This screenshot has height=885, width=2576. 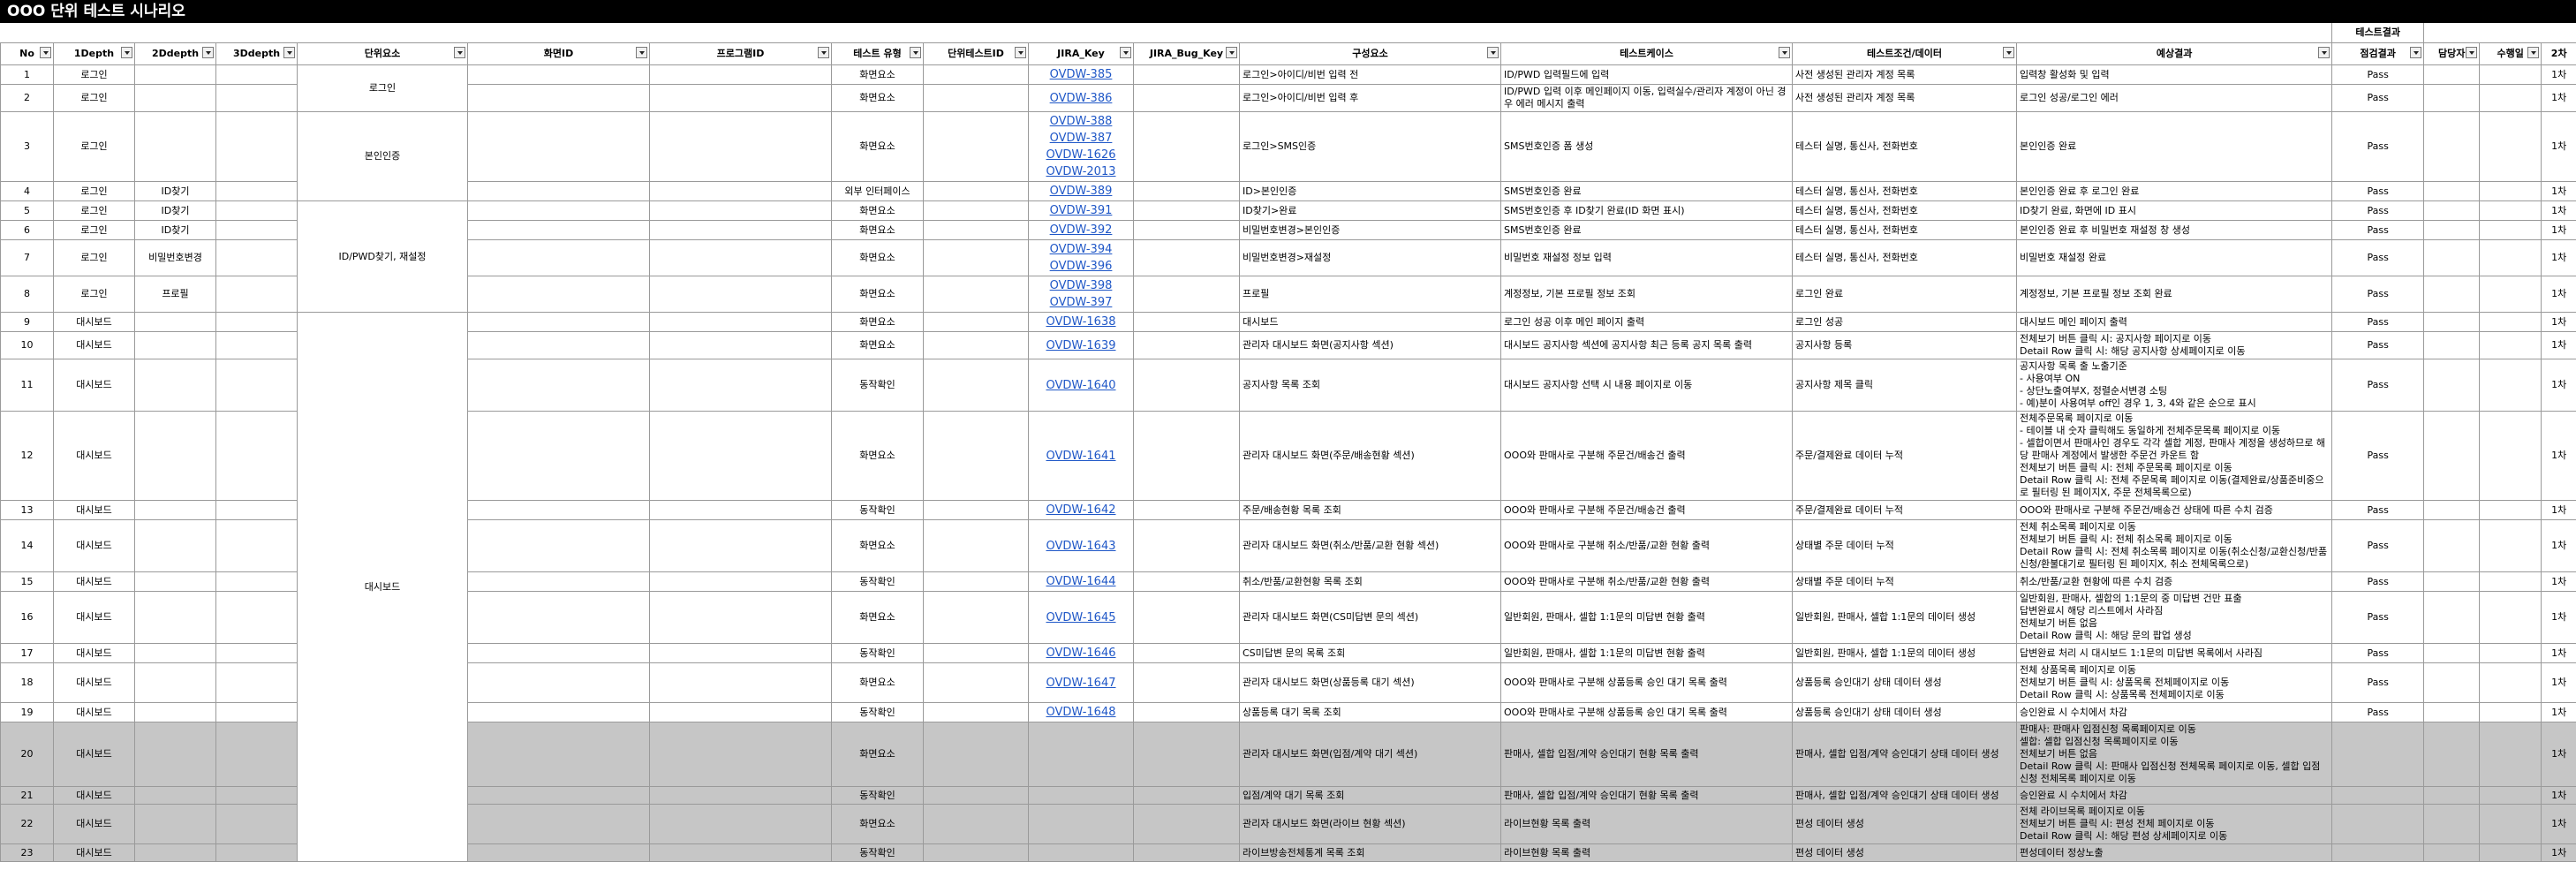 What do you see at coordinates (1080, 171) in the screenshot?
I see `jira-key-link: OVDW-2013` at bounding box center [1080, 171].